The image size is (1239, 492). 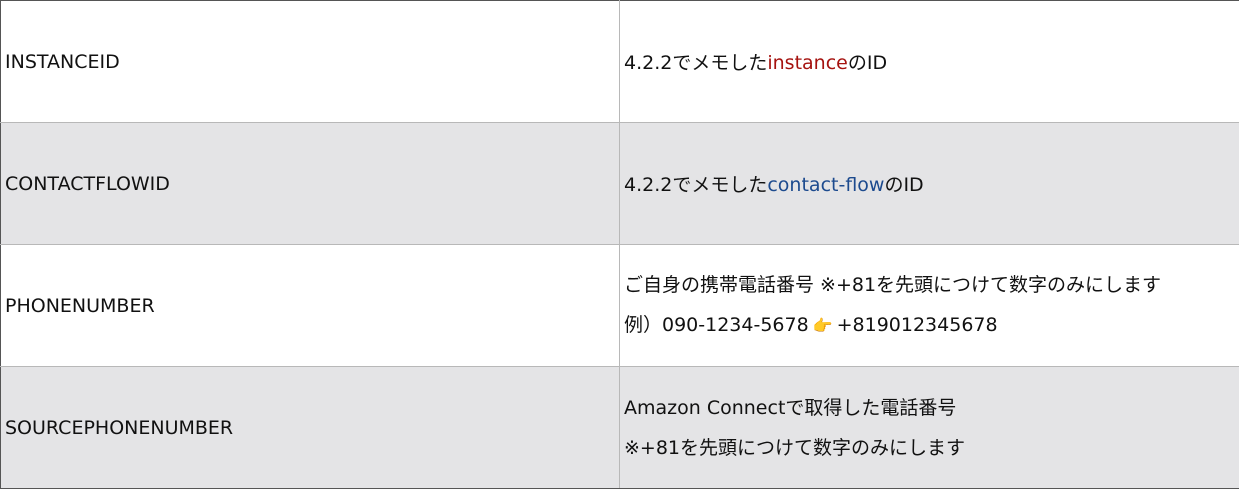 What do you see at coordinates (790, 407) in the screenshot?
I see `value-line-1: Amazon Connectで取得した電話番号` at bounding box center [790, 407].